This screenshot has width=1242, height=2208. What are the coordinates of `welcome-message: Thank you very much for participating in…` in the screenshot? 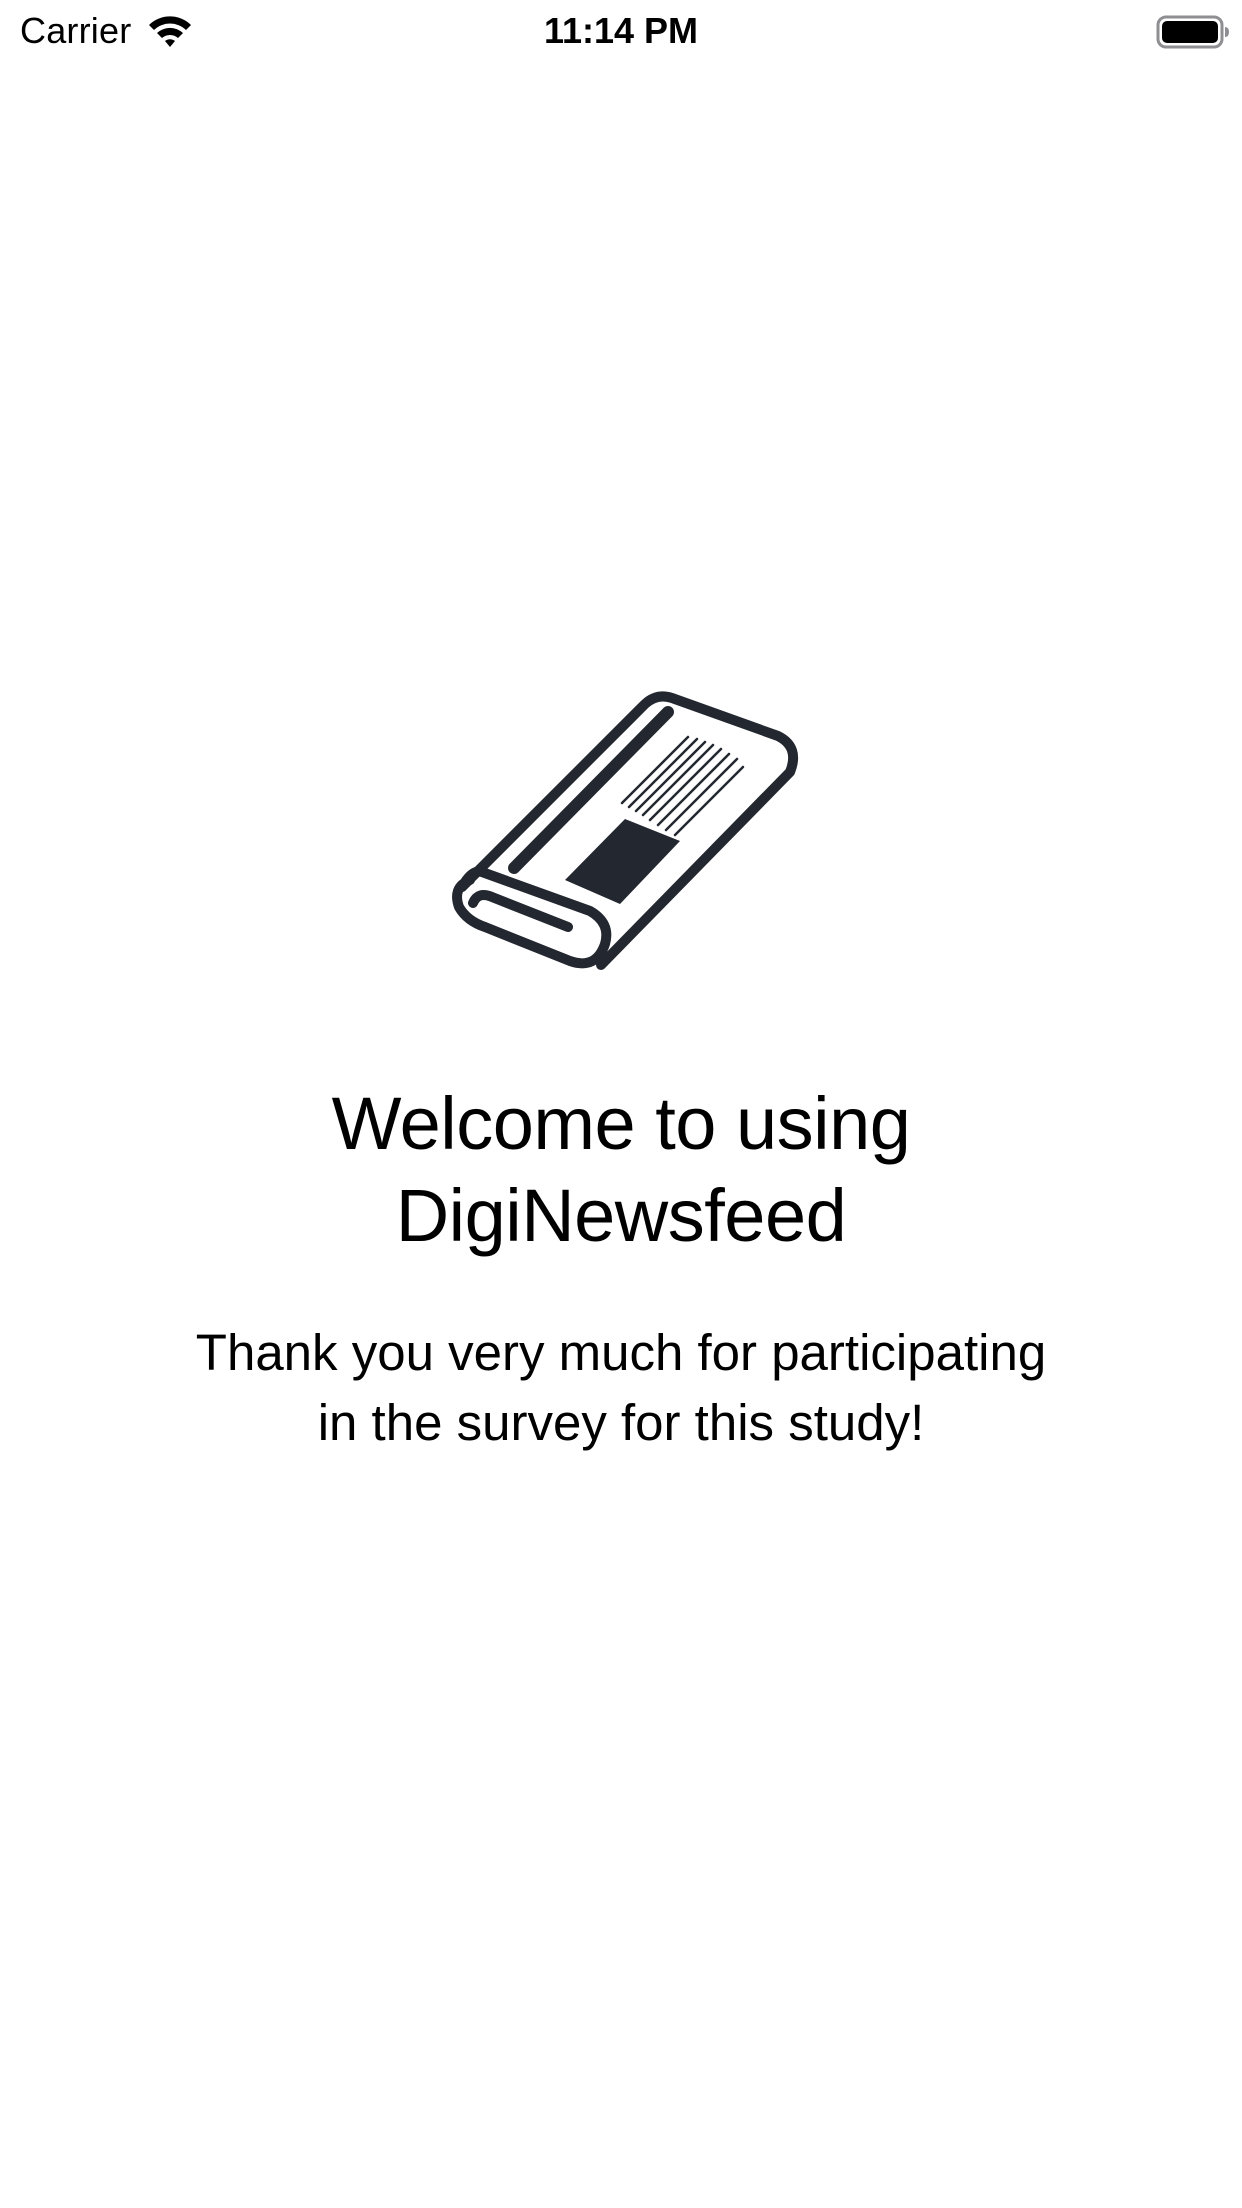 It's located at (621, 1387).